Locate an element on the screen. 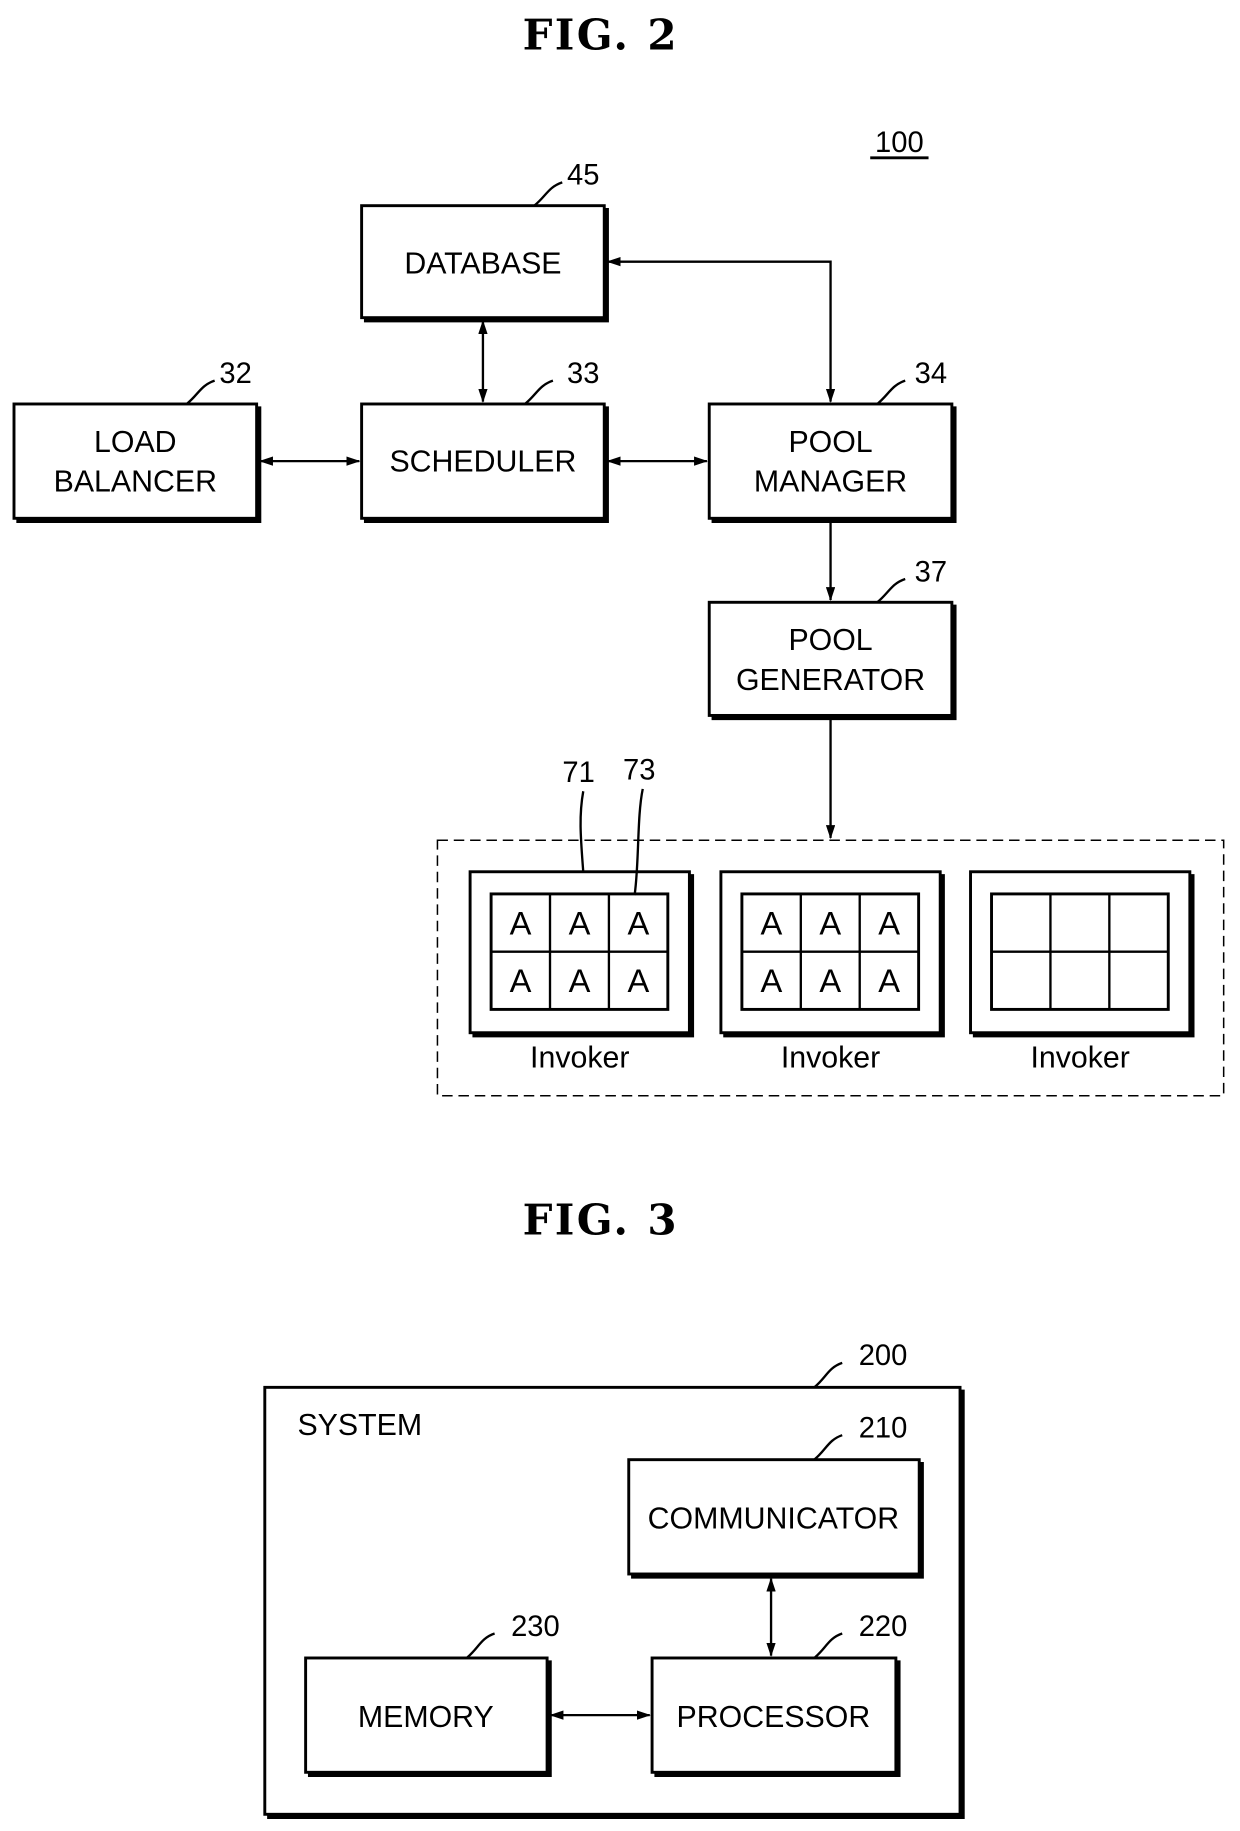  edge-poolmanager-database is located at coordinates (721, 330).